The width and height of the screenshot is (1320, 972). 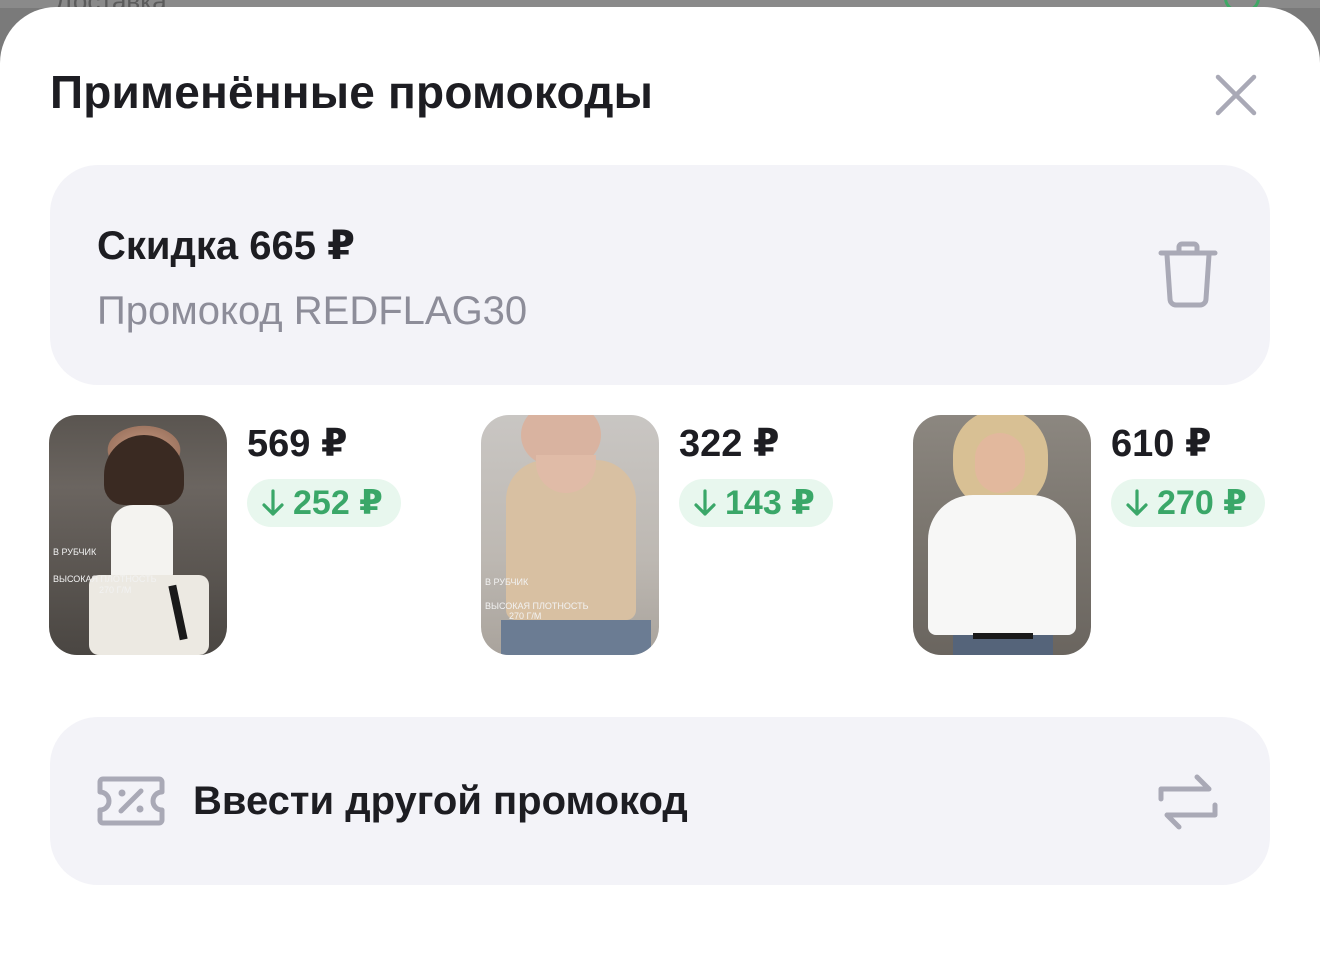 What do you see at coordinates (729, 444) in the screenshot?
I see `product-price: 322 ₽` at bounding box center [729, 444].